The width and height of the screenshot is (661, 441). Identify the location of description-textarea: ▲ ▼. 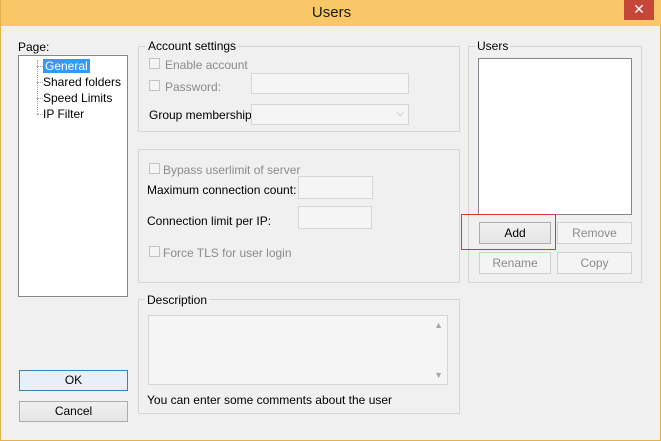
(298, 350).